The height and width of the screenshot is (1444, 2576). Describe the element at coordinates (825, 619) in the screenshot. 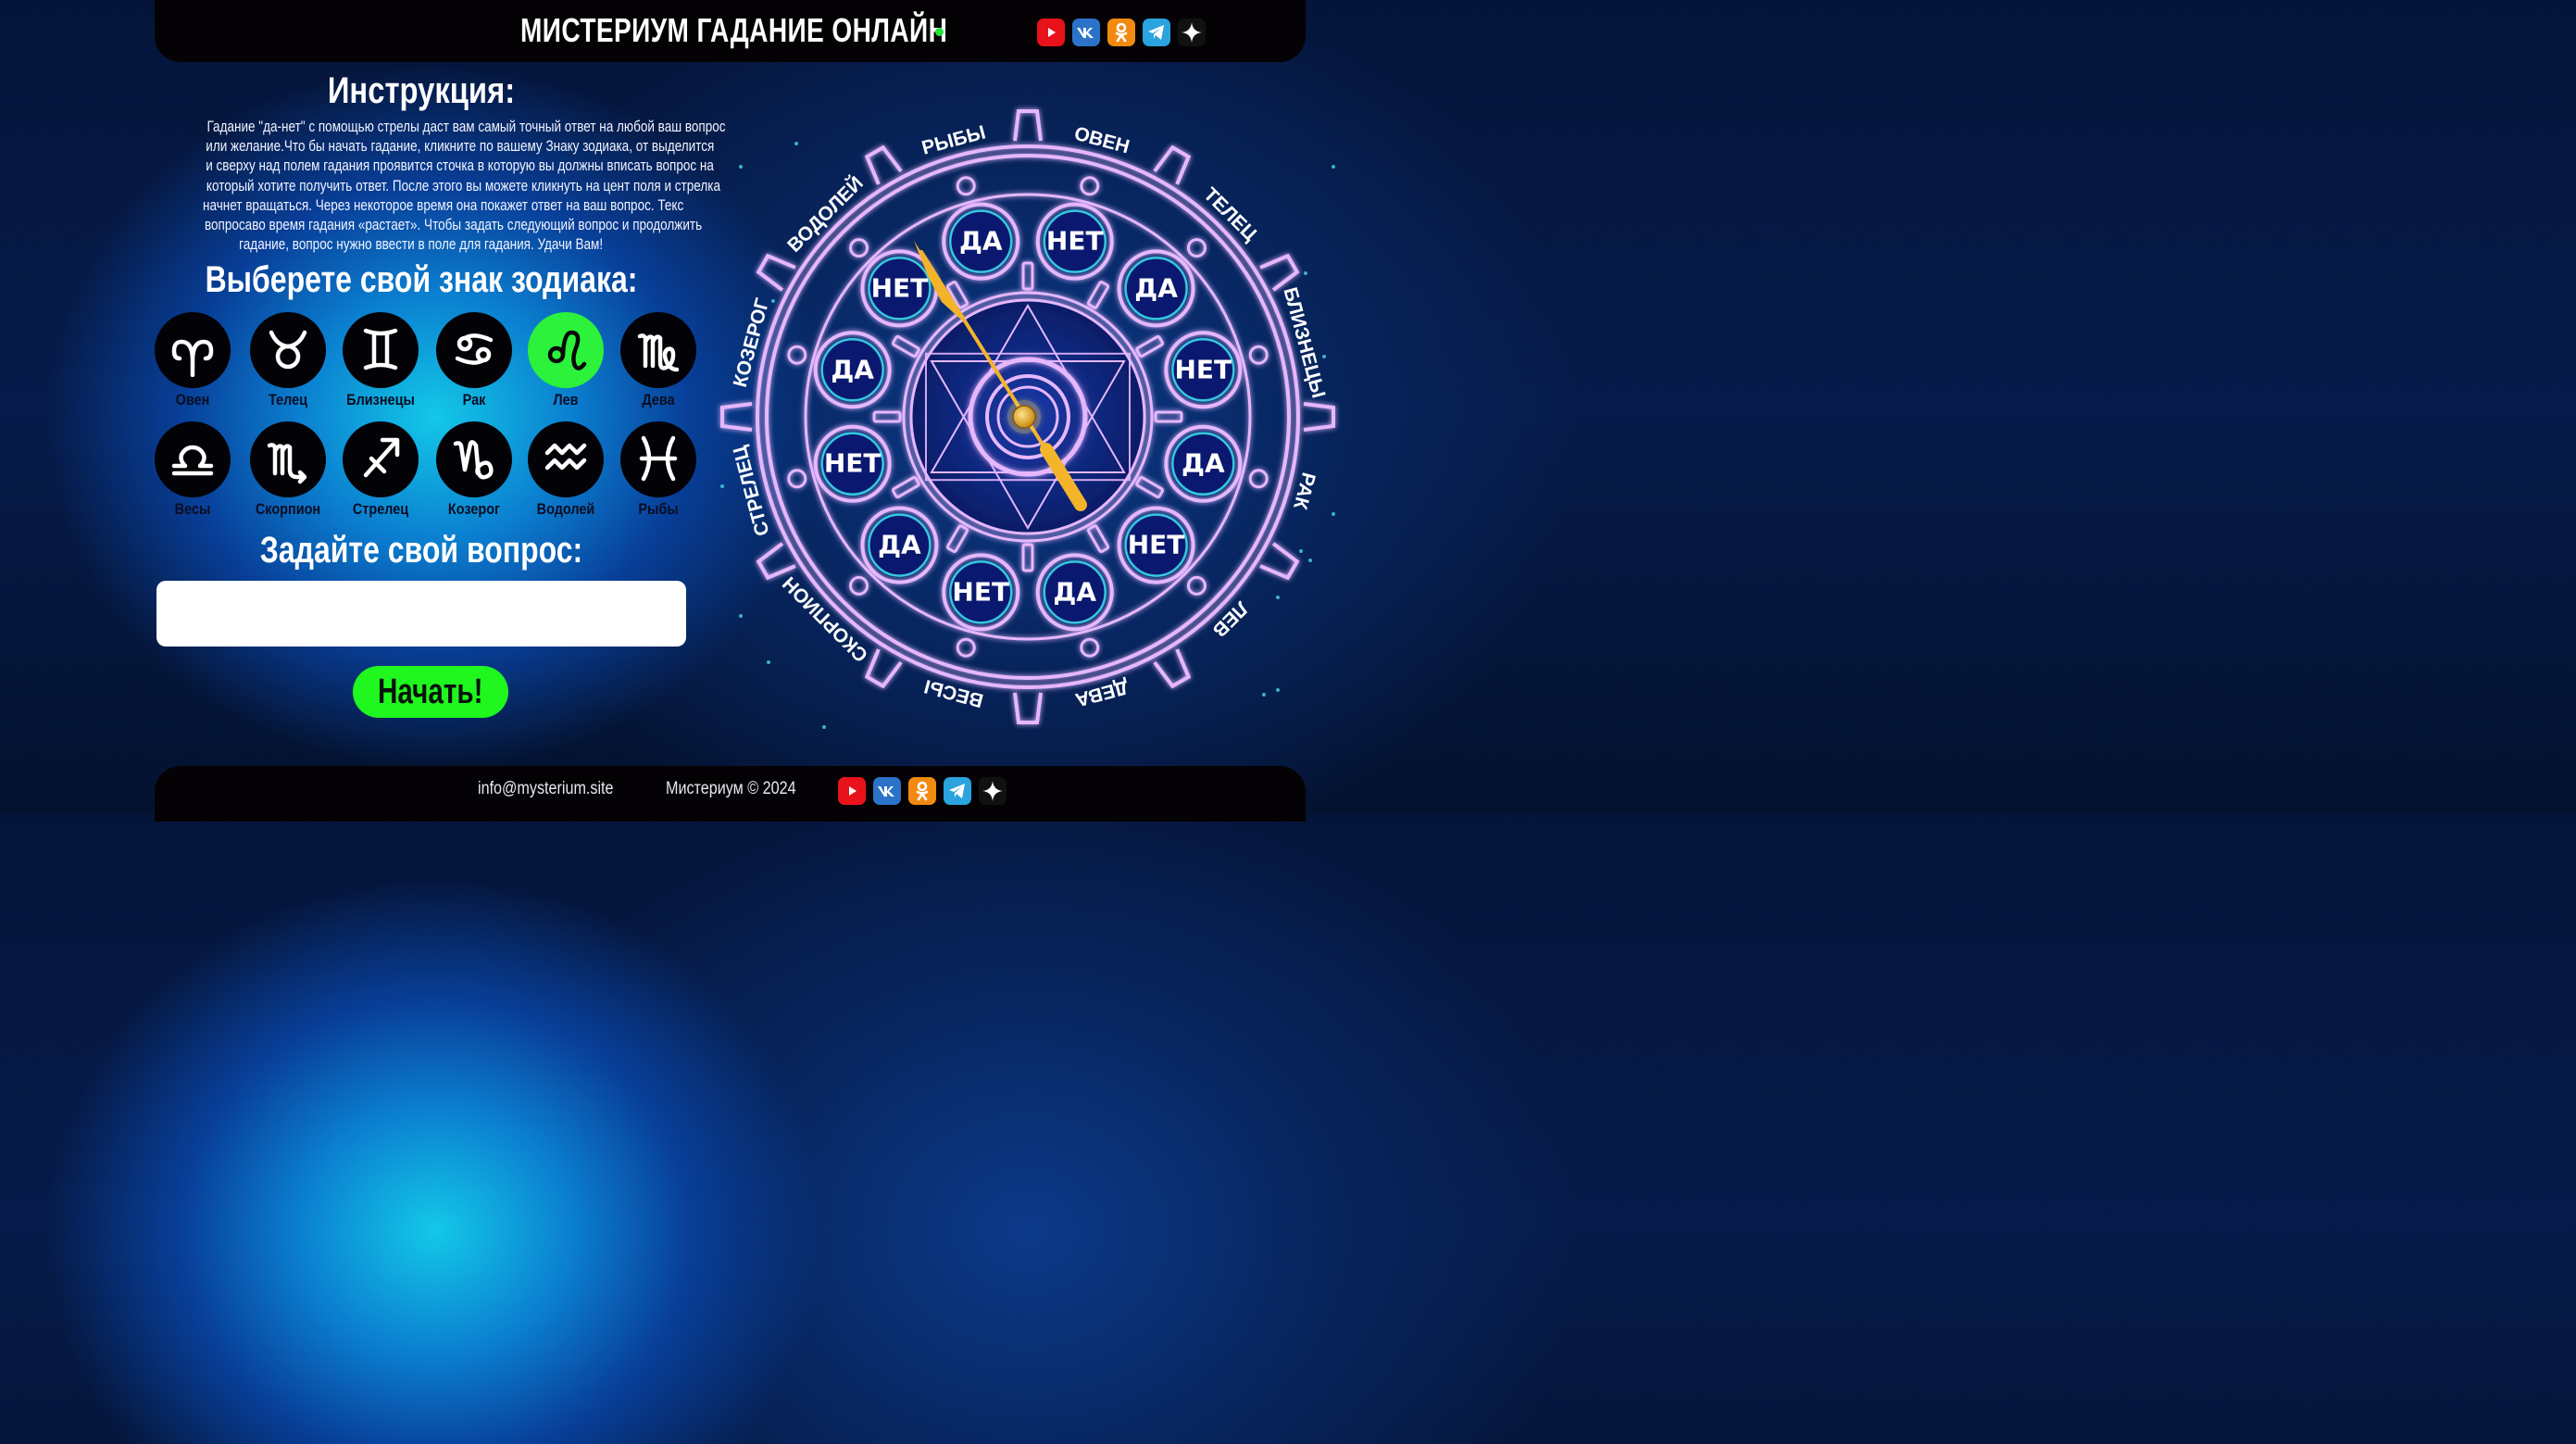

I see `ring-sign-label: СКОРПИОН` at that location.